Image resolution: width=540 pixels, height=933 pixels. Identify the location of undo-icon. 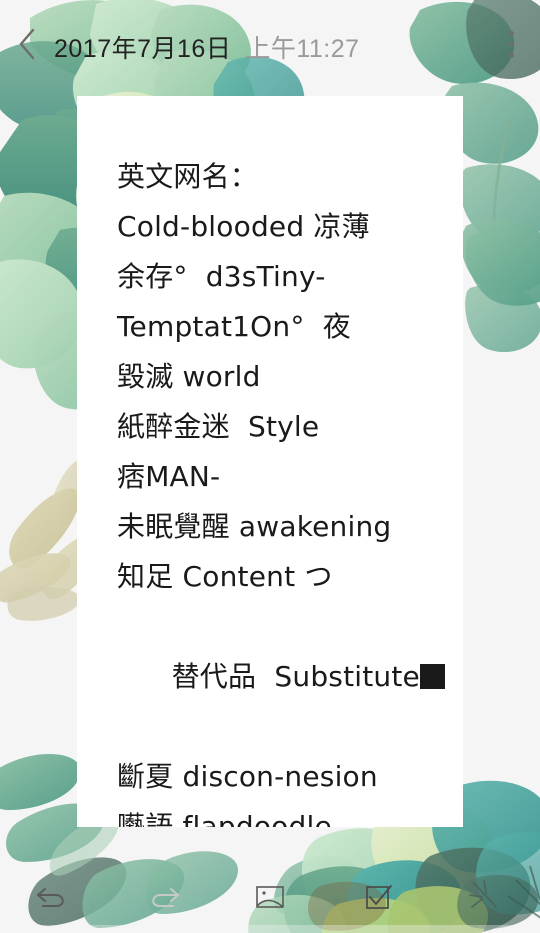
(54, 897).